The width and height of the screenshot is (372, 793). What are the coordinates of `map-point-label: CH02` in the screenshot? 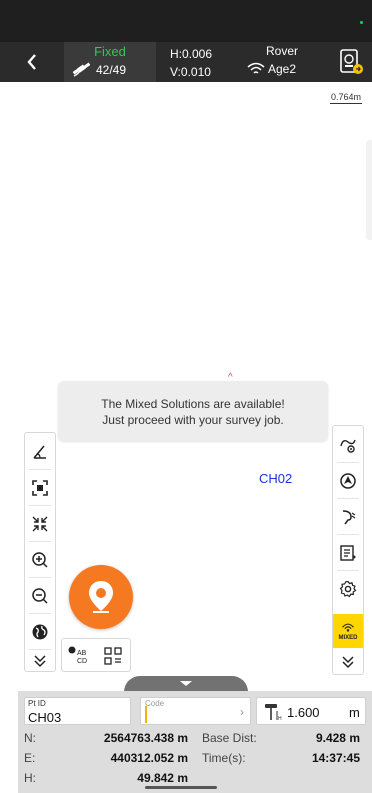 It's located at (275, 478).